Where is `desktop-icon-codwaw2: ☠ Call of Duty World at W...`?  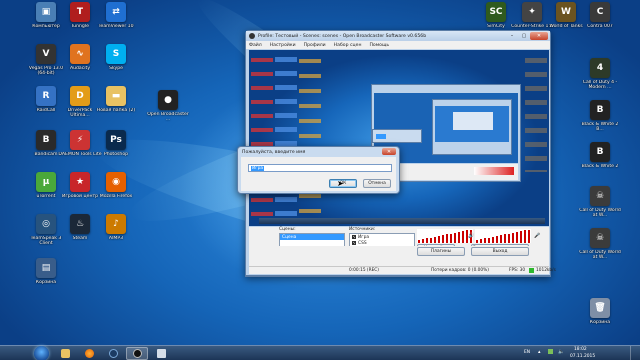 desktop-icon-codwaw2: ☠ Call of Duty World at W... is located at coordinates (600, 251).